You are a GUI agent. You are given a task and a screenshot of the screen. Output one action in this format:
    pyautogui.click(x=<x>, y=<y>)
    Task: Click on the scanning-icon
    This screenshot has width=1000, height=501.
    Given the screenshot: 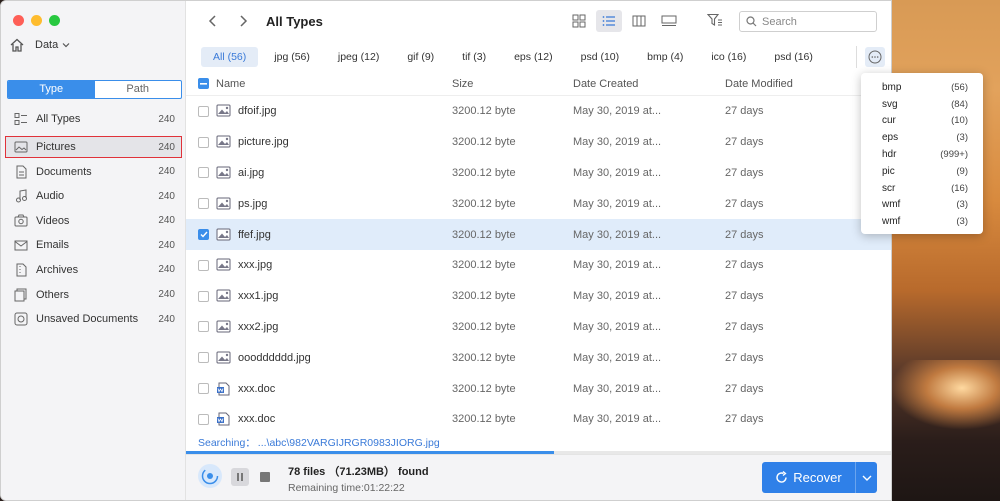 What is the action you would take?
    pyautogui.click(x=210, y=476)
    